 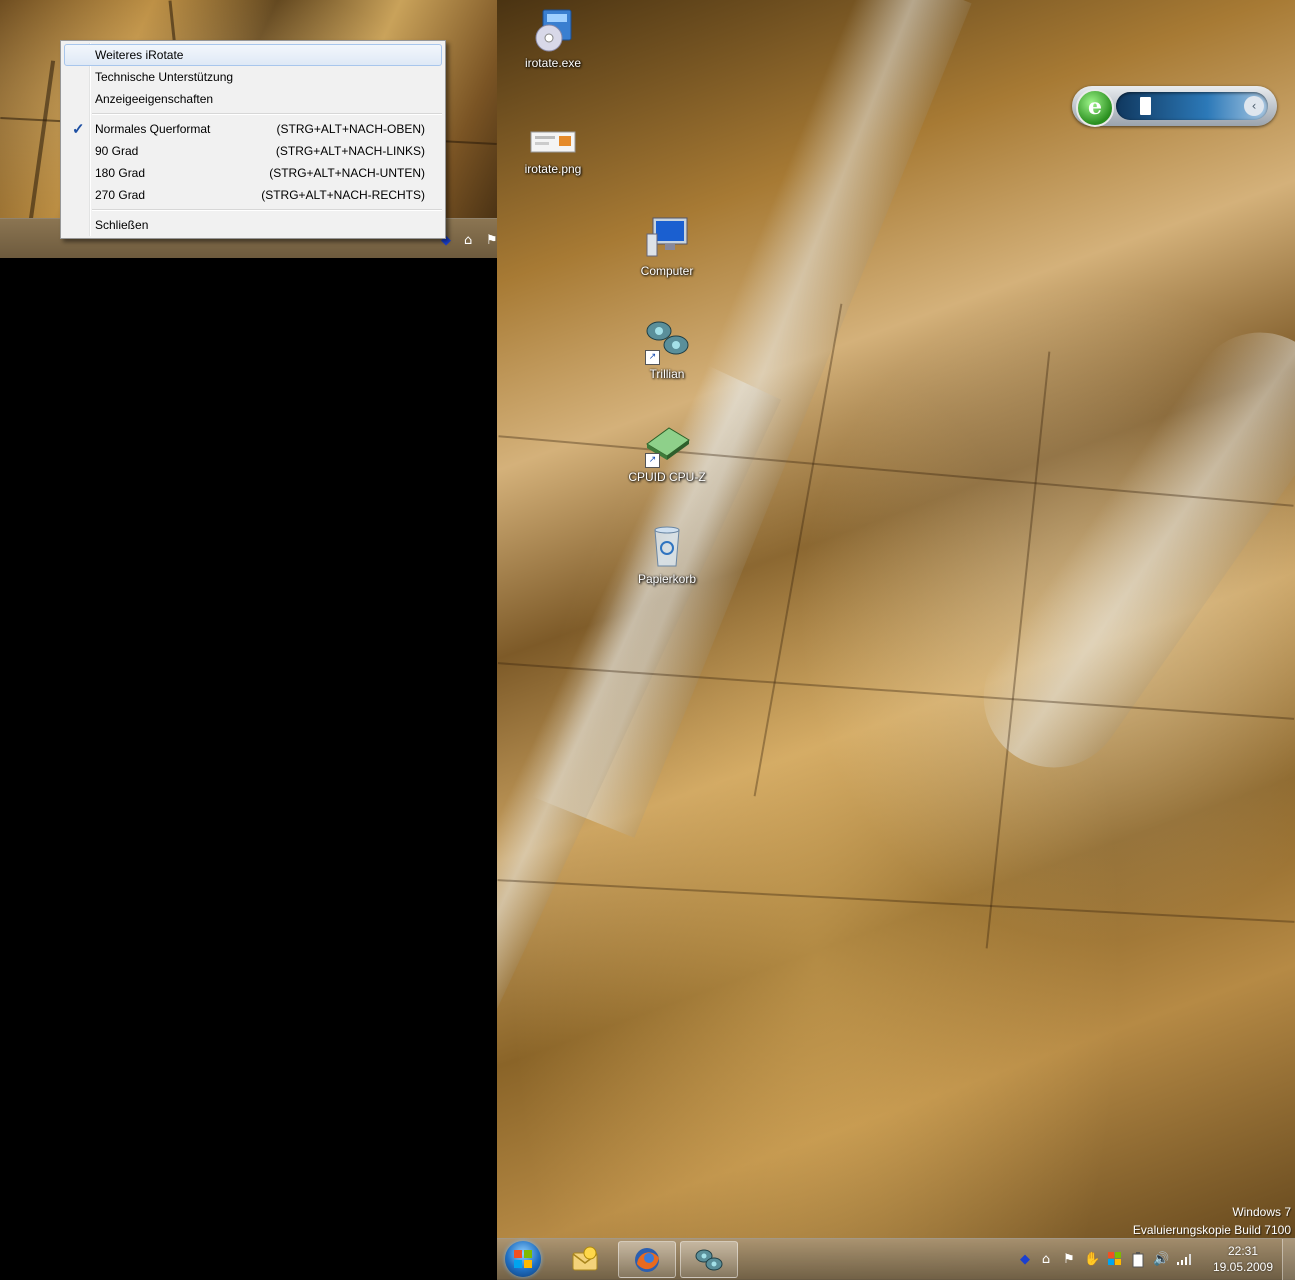 I want to click on windows-watermark: Windows 7 Evaluierungskopie Build 7100, so click(x=1212, y=1221).